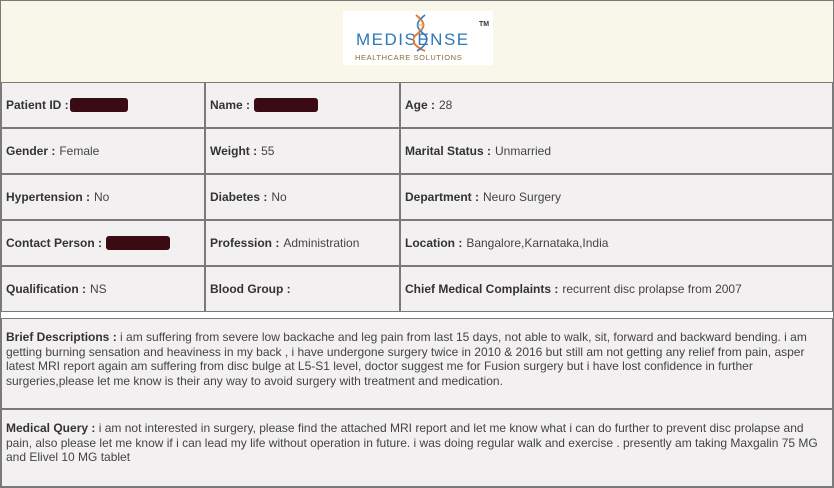 This screenshot has width=834, height=488. Describe the element at coordinates (302, 289) in the screenshot. I see `blood-group-cell: Blood Group :` at that location.